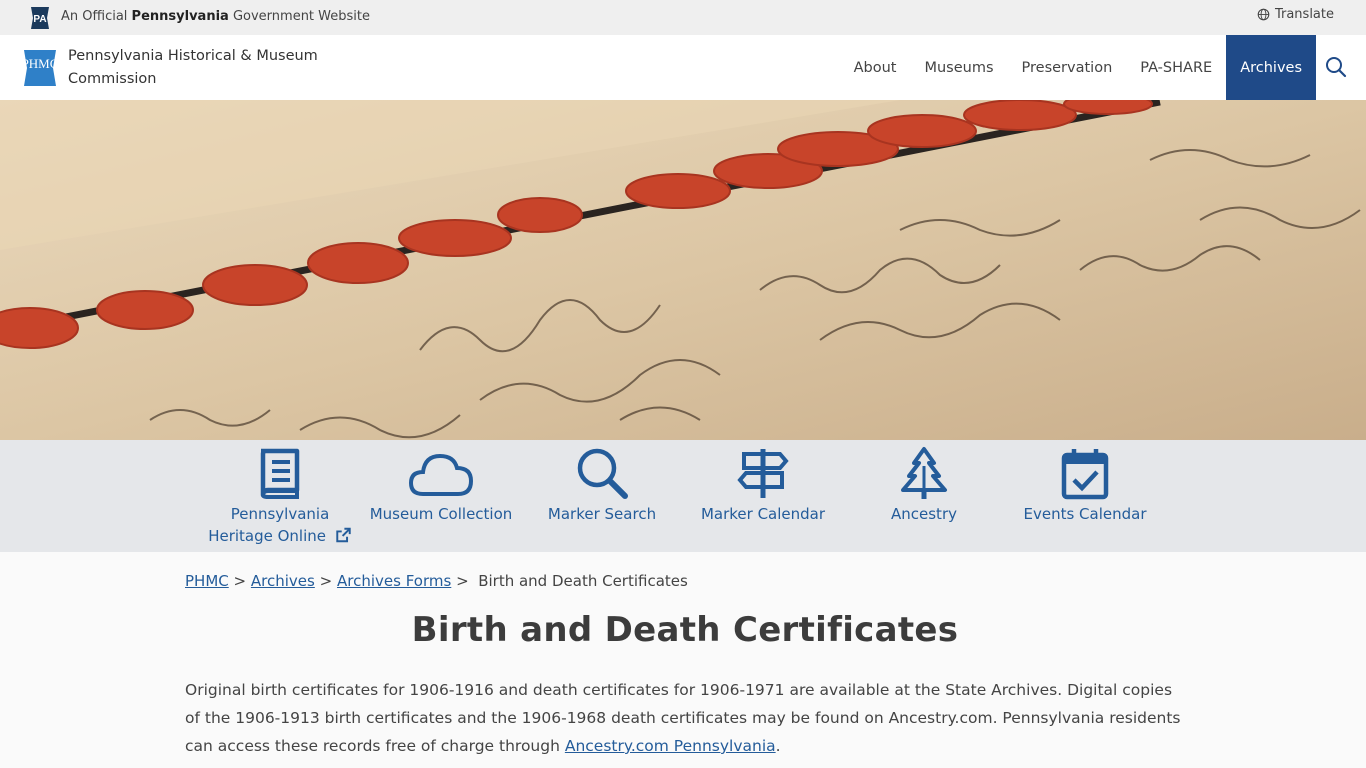 This screenshot has width=1366, height=768. I want to click on breadcrumb-archives: Archives, so click(283, 581).